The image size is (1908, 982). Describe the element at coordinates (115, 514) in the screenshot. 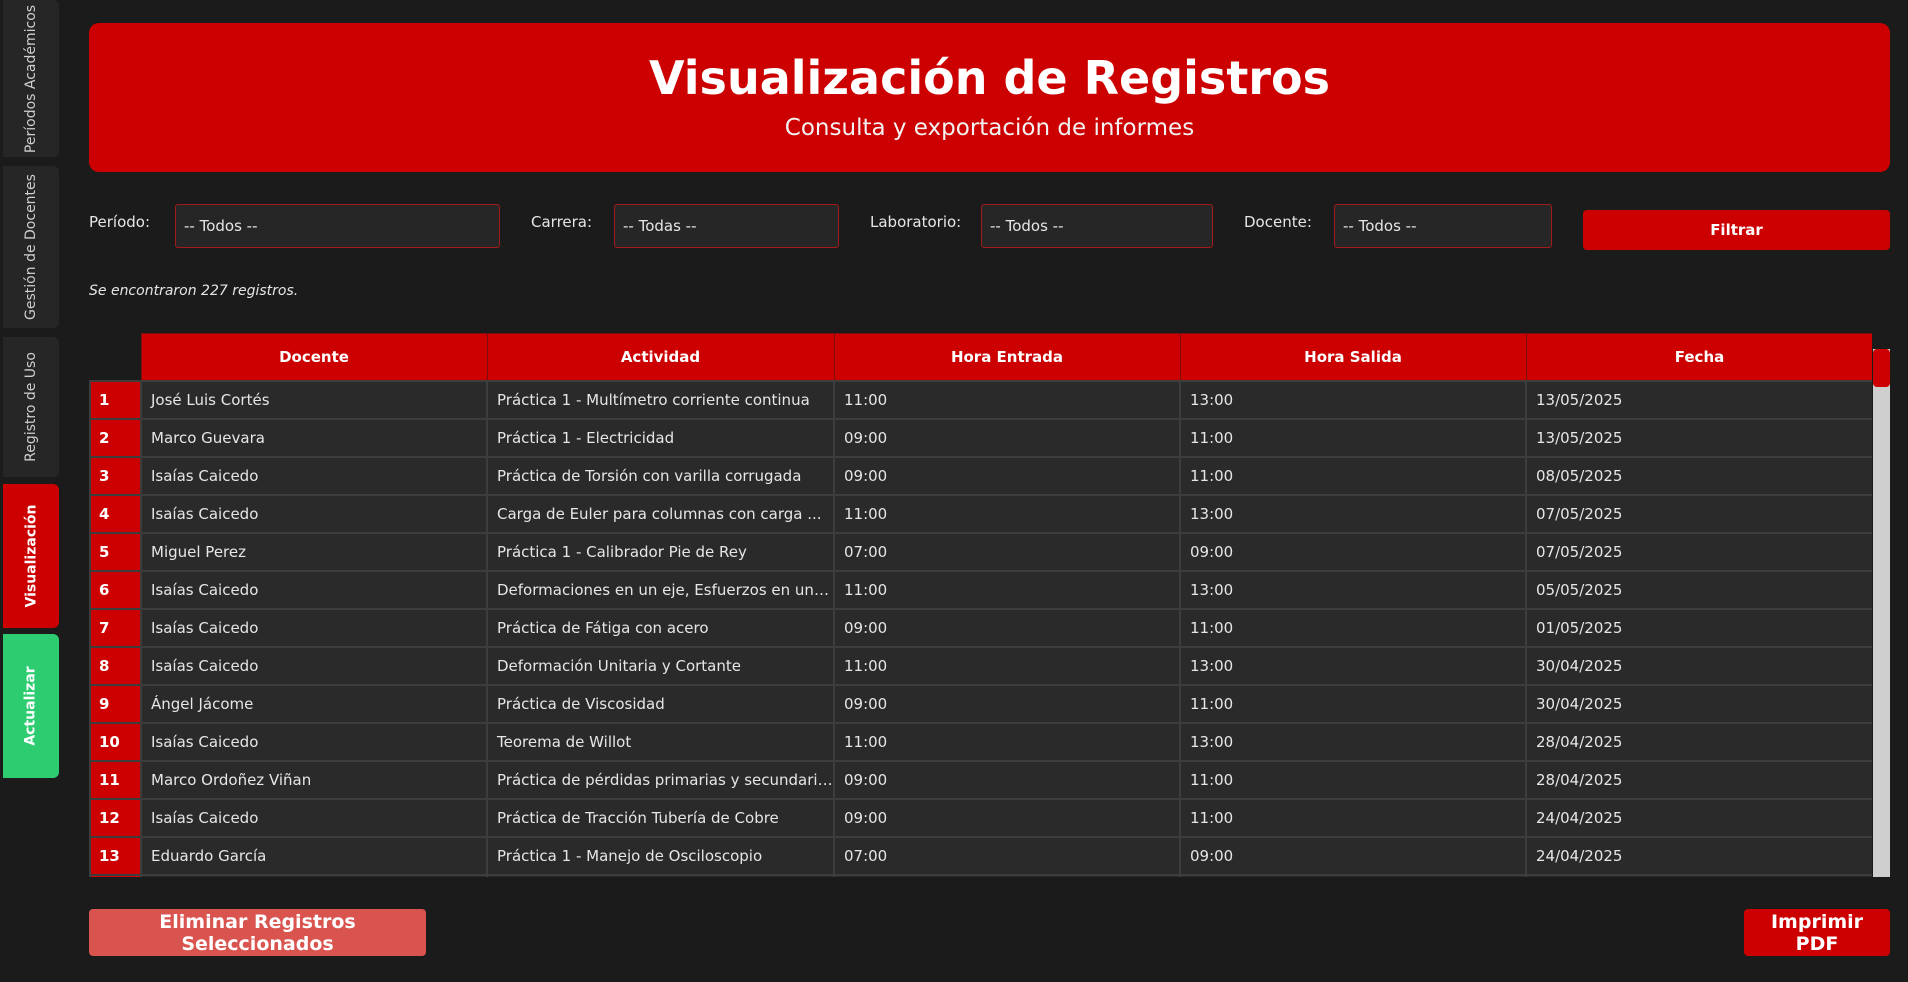

I see `row-number: 4` at that location.